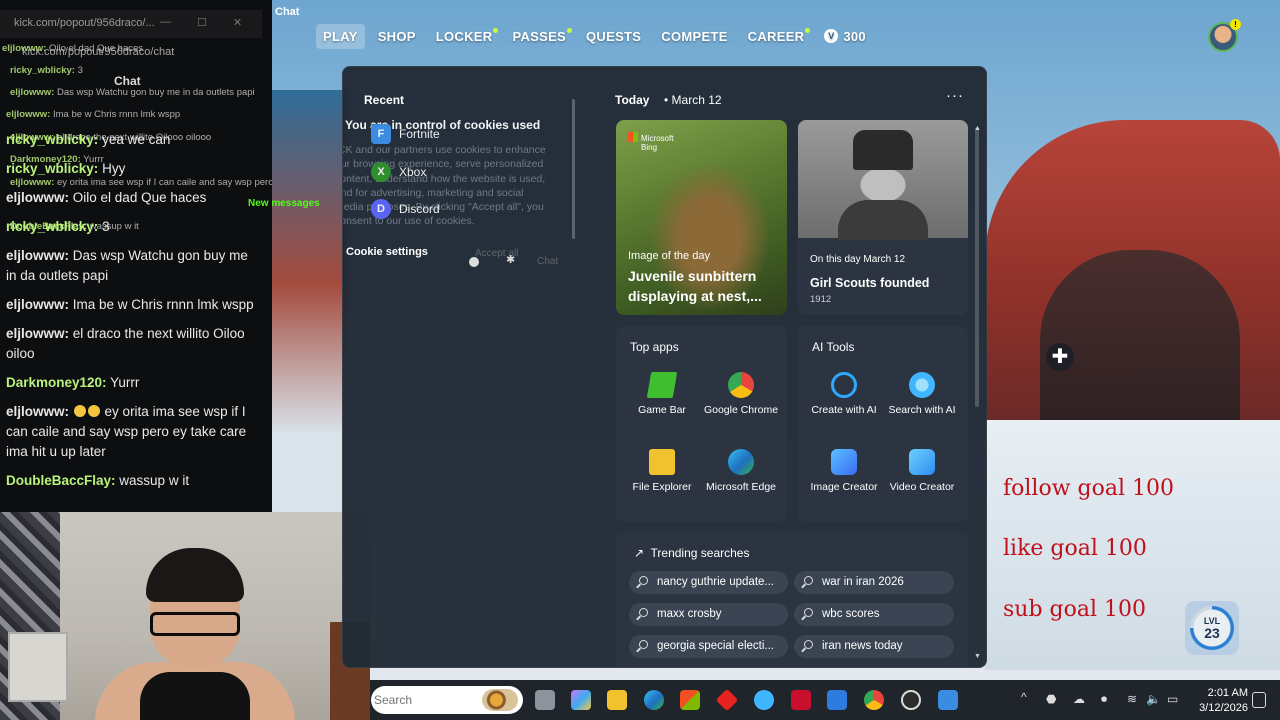  What do you see at coordinates (955, 95) in the screenshot?
I see `more-options-button: ···` at bounding box center [955, 95].